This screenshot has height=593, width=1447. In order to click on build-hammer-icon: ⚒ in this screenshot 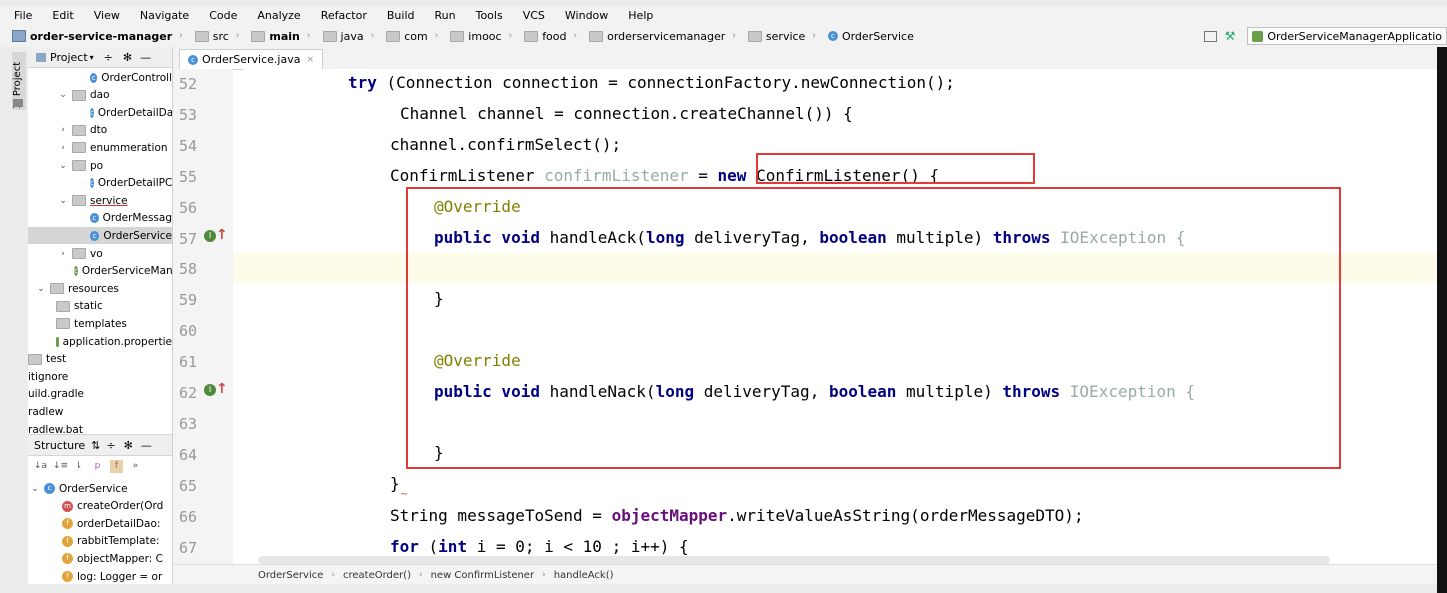, I will do `click(1230, 36)`.